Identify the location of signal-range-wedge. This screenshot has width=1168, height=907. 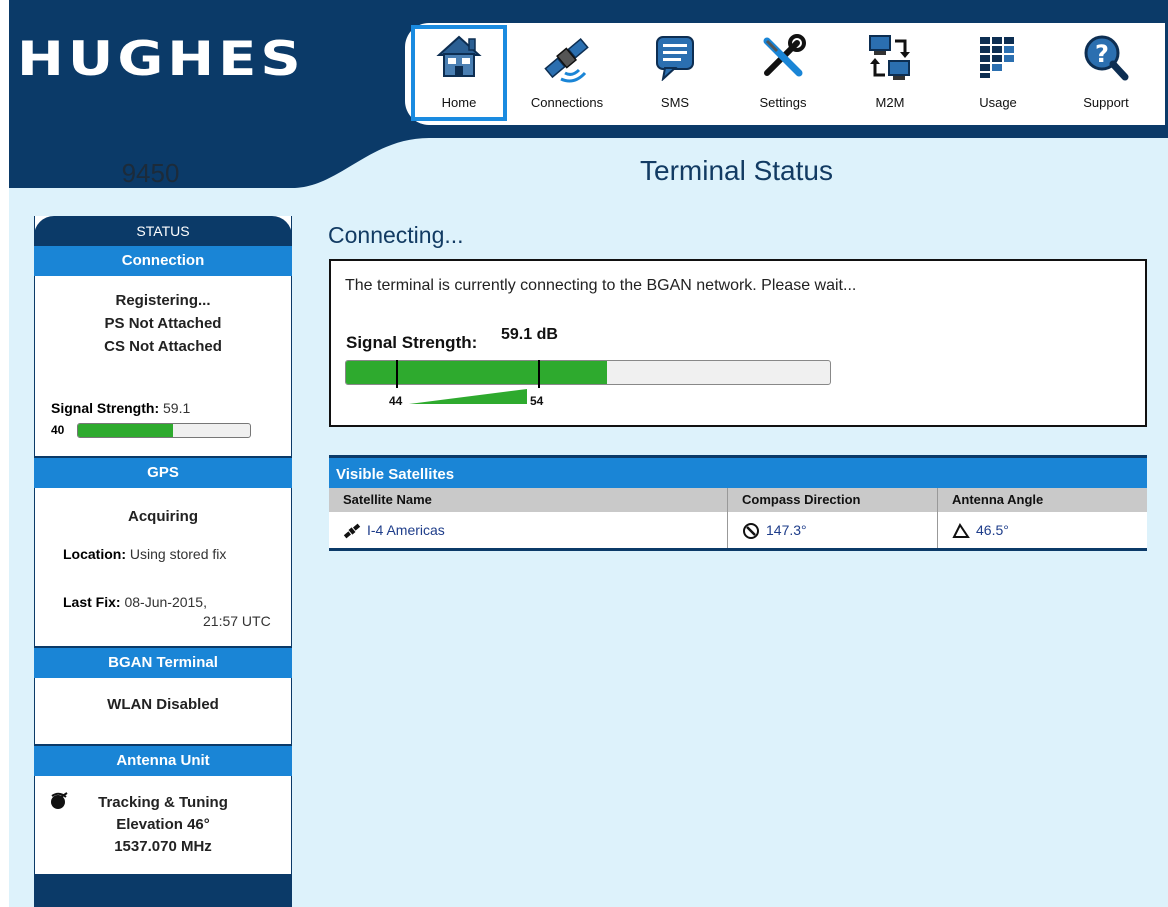
(468, 396).